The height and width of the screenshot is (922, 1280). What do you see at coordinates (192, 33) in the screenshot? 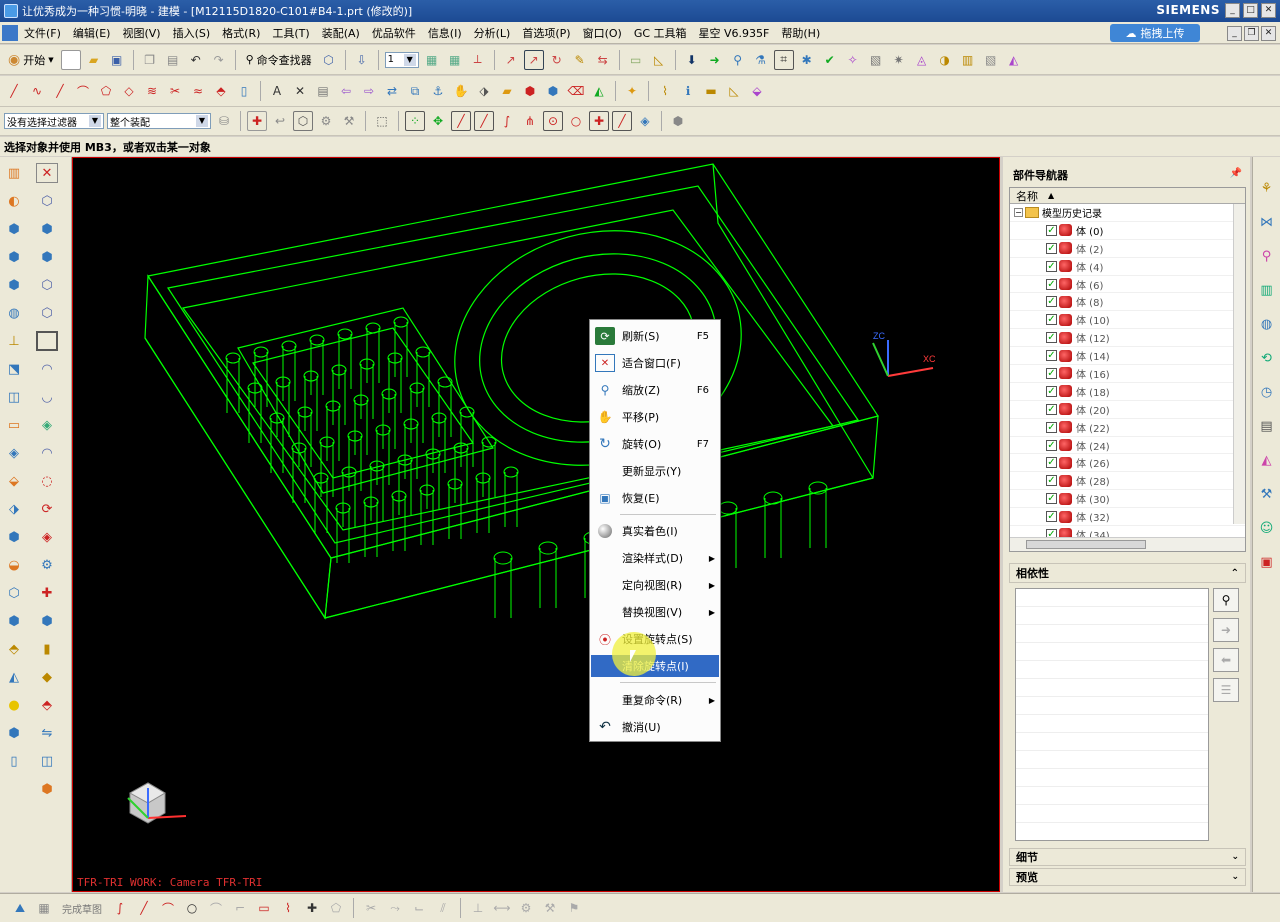
I see `menu-item: 插入(S)` at bounding box center [192, 33].